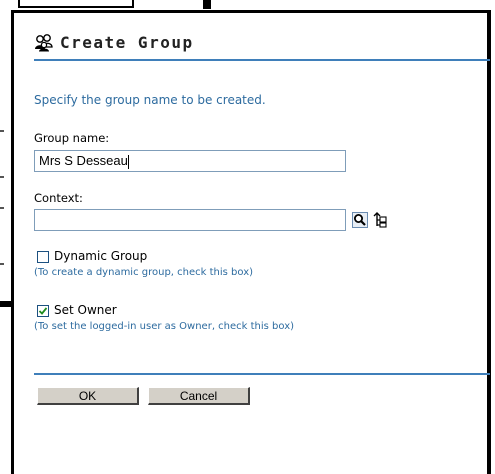 This screenshot has width=495, height=474. Describe the element at coordinates (44, 42) in the screenshot. I see `group-icon` at that location.